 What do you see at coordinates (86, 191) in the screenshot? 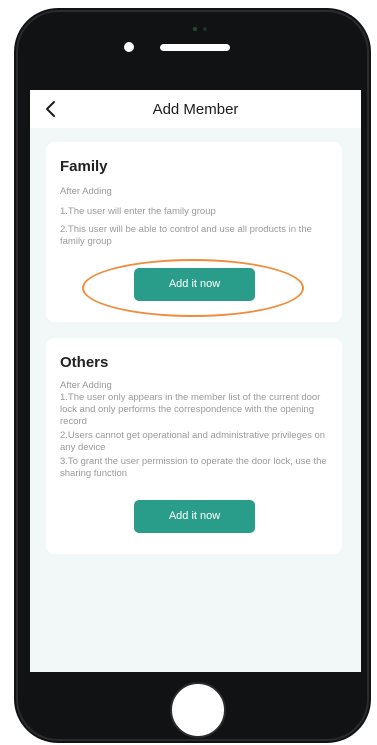
I see `family-after-label: After Adding` at bounding box center [86, 191].